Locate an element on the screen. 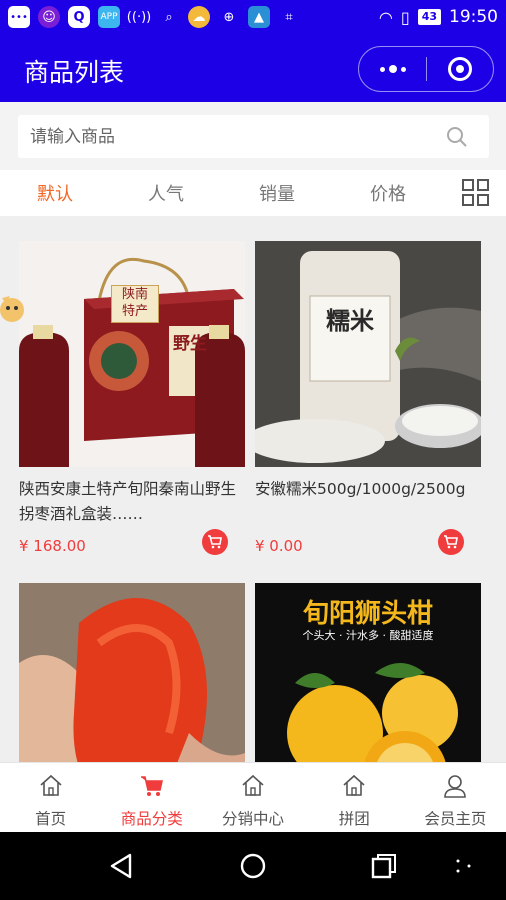 The image size is (506, 900). tab-sales: 销量 is located at coordinates (277, 193).